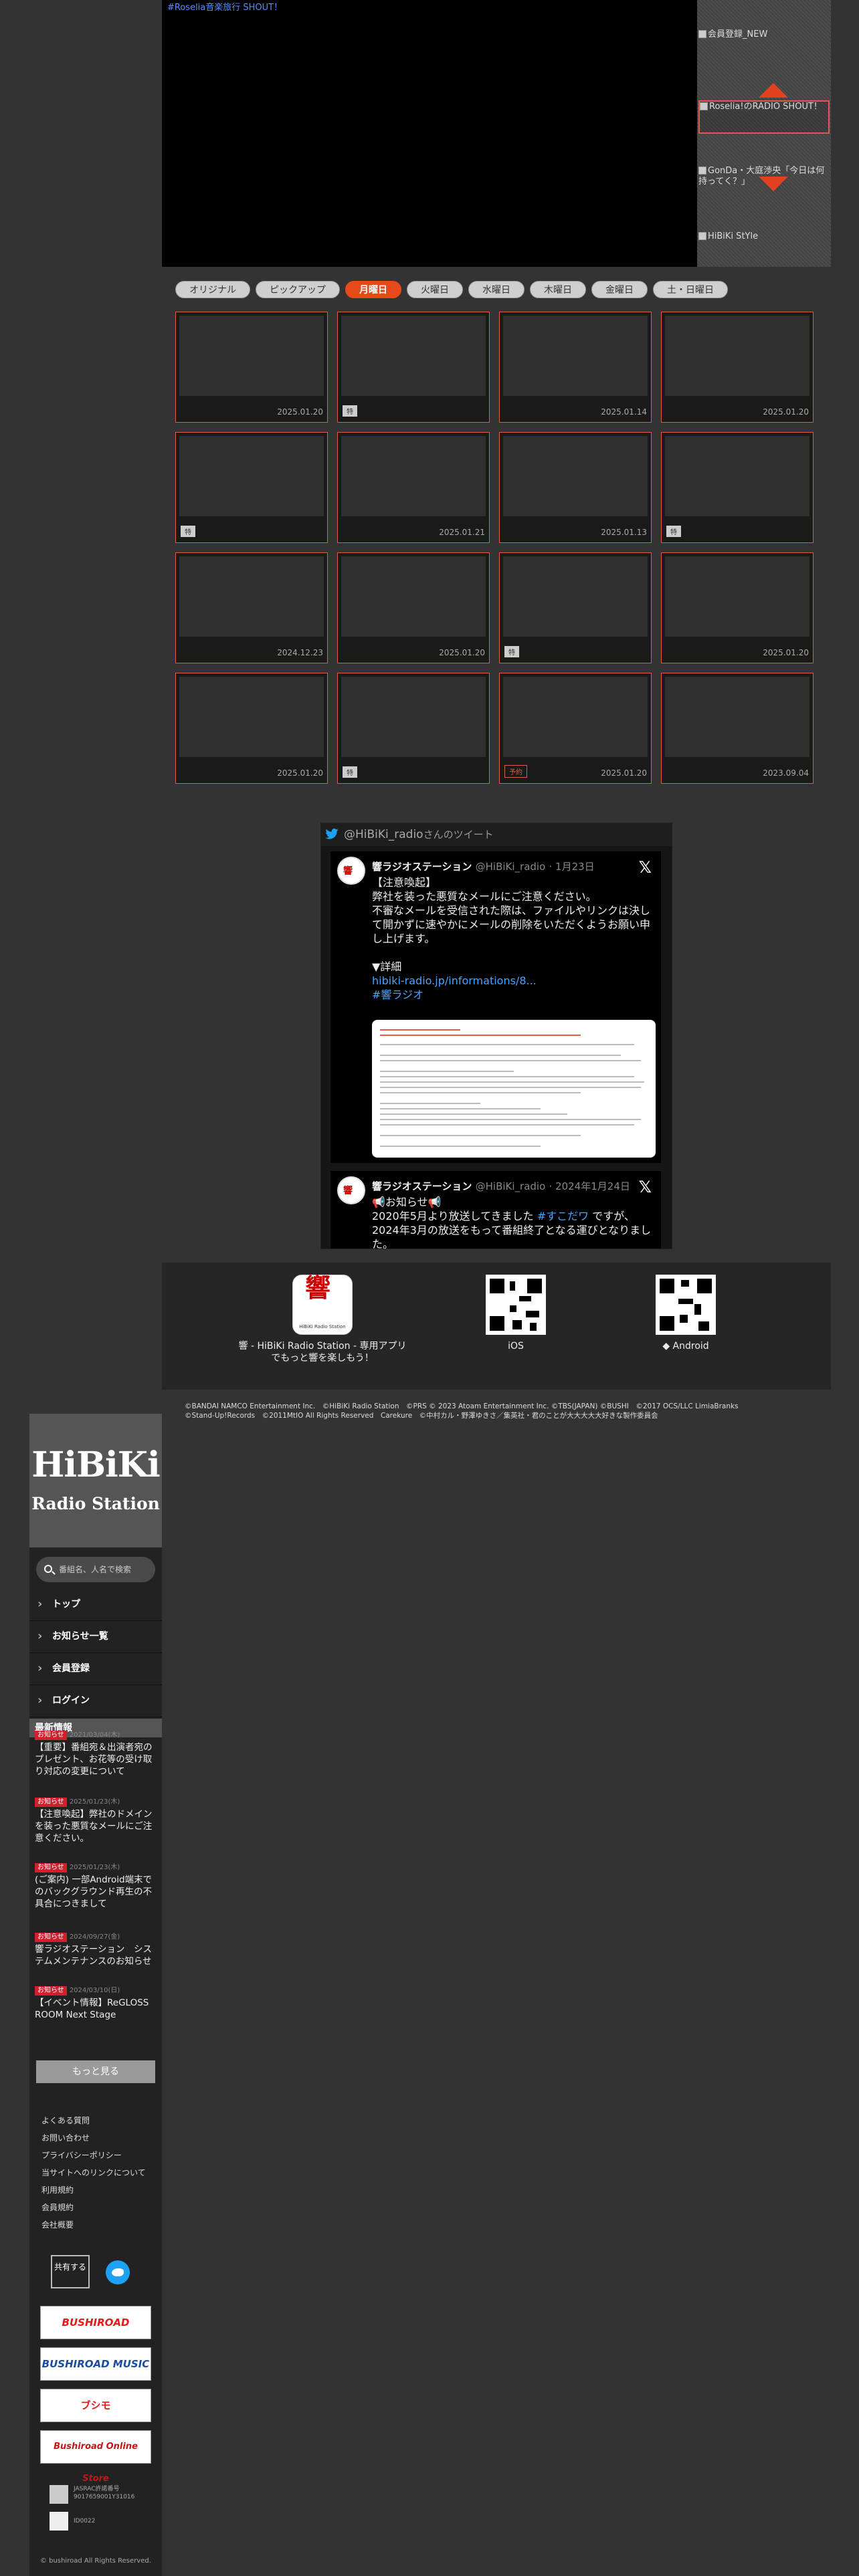 This screenshot has width=859, height=2576. Describe the element at coordinates (429, 133) in the screenshot. I see `hero-main-image: #Roselia音楽旅行 SHOUT！` at that location.